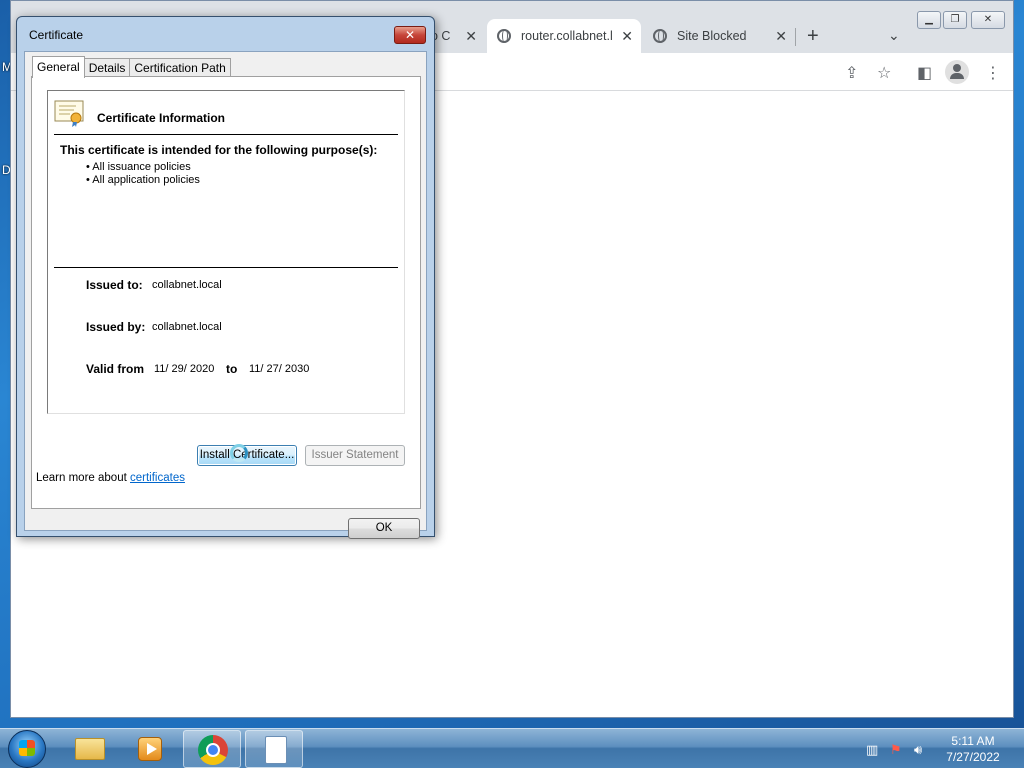 Image resolution: width=1024 pixels, height=768 pixels. I want to click on tab-router: router.collabnet.l ✕, so click(564, 36).